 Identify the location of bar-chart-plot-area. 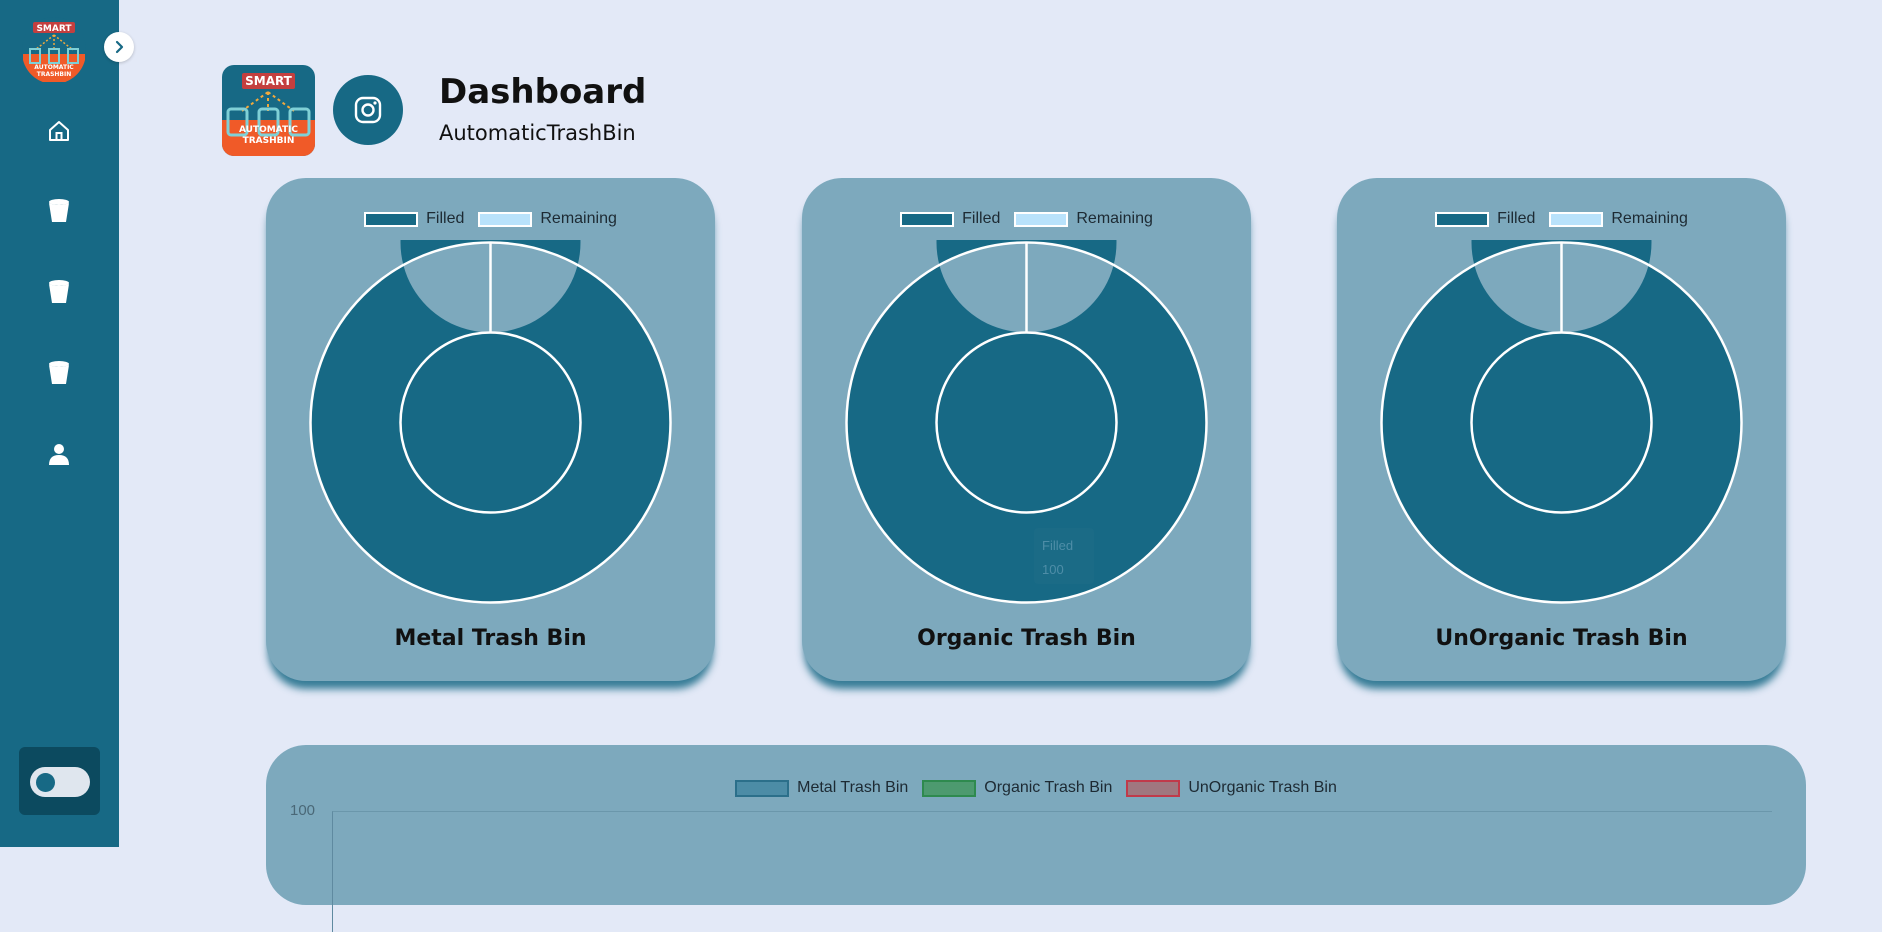
(1052, 871).